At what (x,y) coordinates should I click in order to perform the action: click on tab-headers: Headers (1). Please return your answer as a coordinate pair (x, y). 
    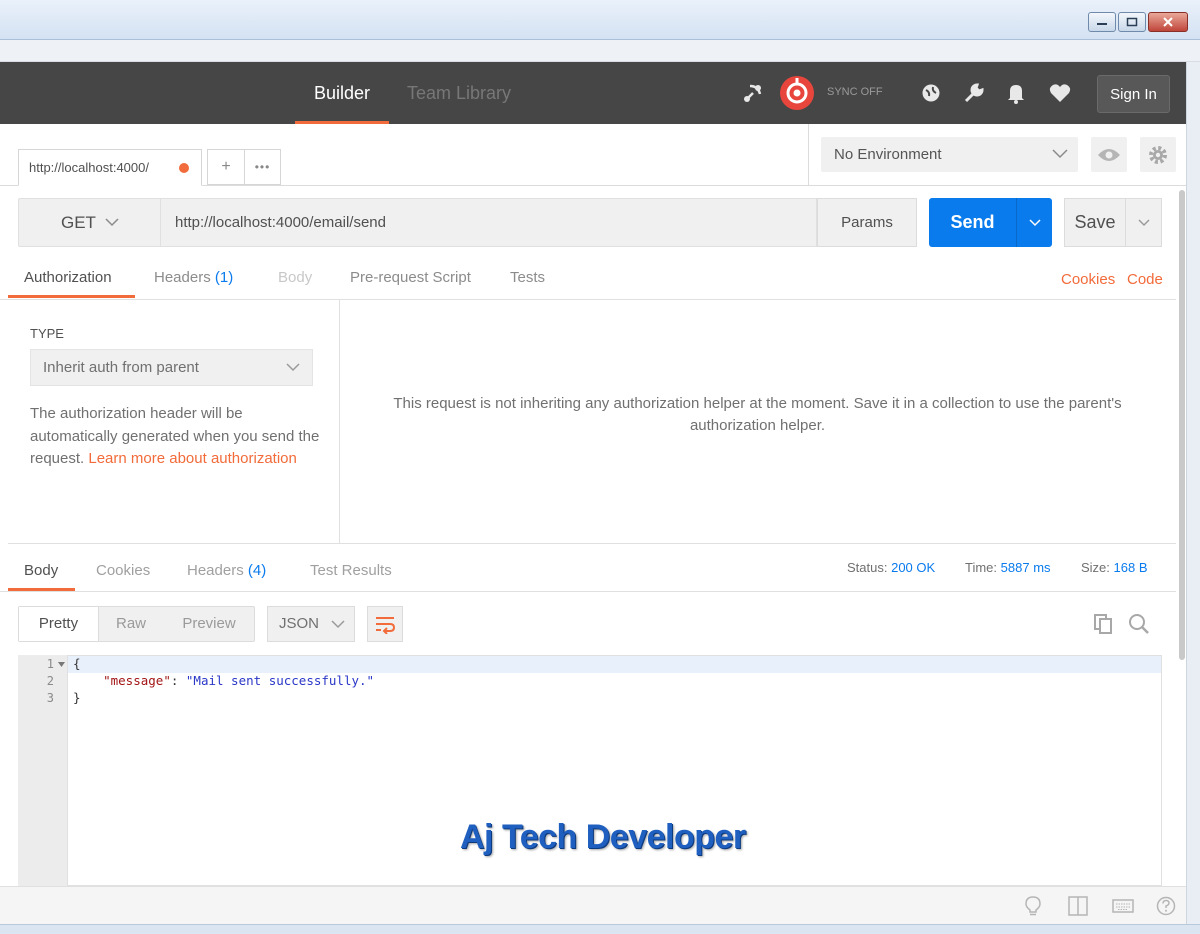
    Looking at the image, I should click on (193, 277).